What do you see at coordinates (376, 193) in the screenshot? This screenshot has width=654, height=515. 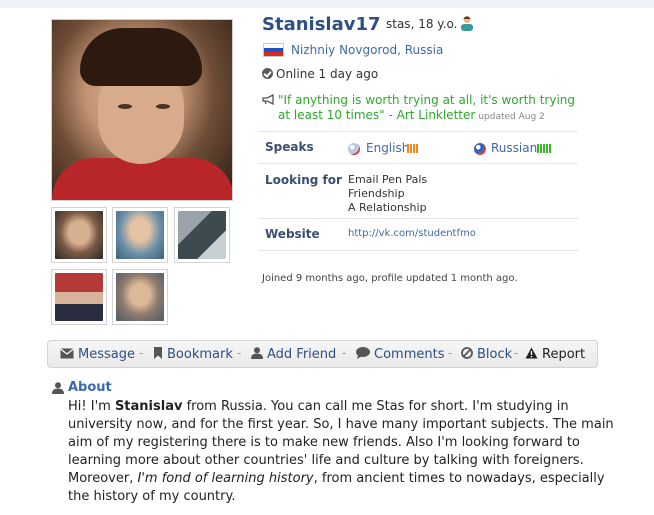 I see `looking-for-item: Friendship` at bounding box center [376, 193].